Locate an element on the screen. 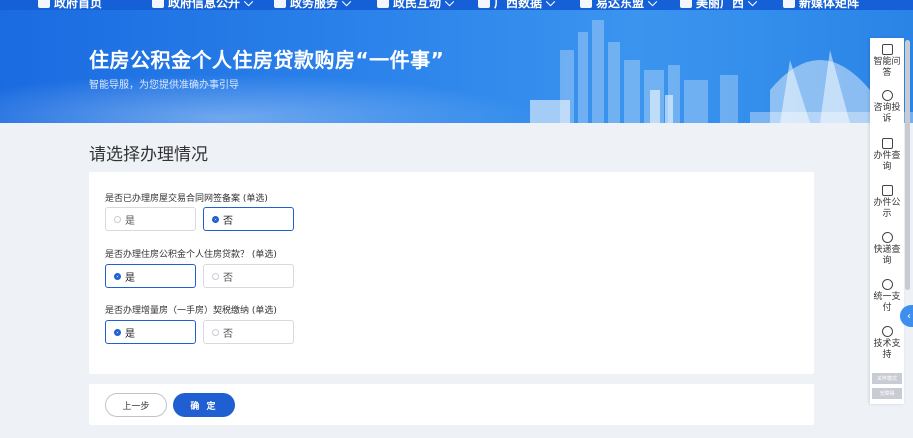  asean-icon is located at coordinates (586, 4).